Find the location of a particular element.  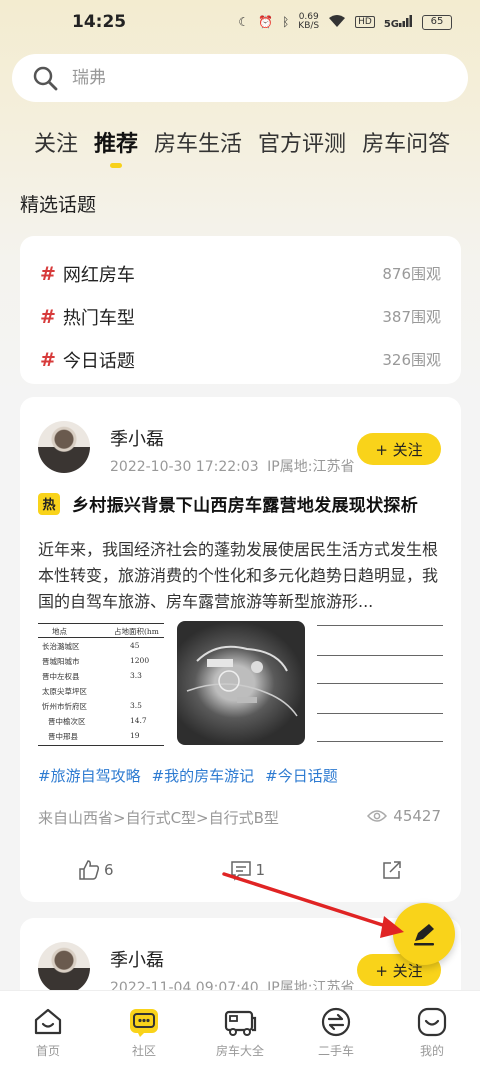

view-count-value: 45427 is located at coordinates (417, 816).